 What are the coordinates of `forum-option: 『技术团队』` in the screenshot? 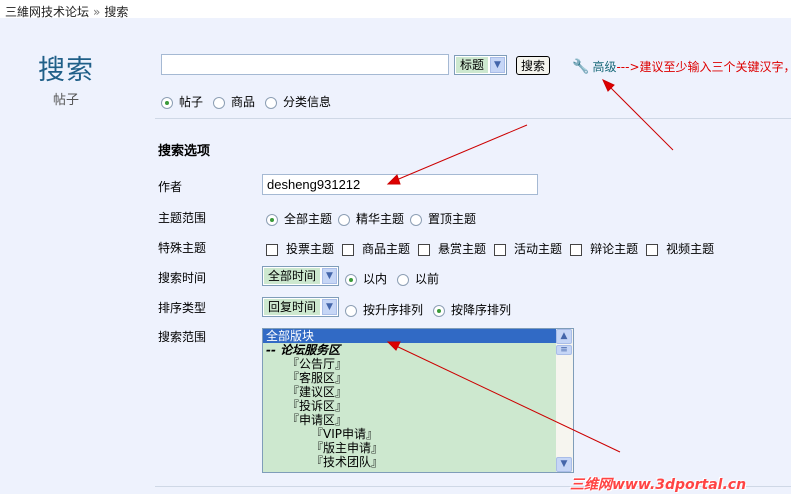 It's located at (418, 462).